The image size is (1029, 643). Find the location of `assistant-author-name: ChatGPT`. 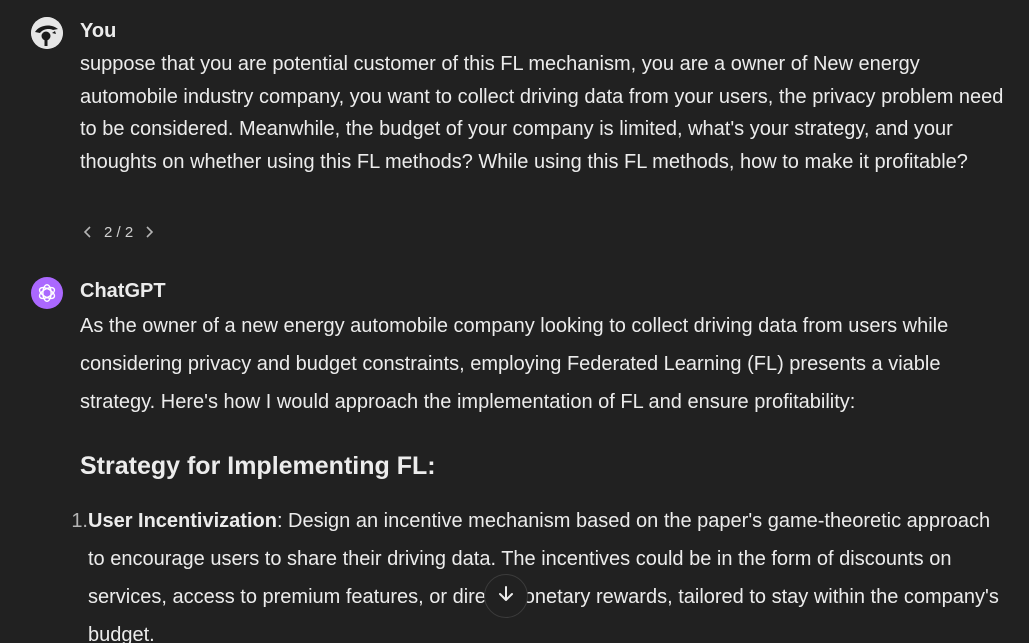

assistant-author-name: ChatGPT is located at coordinates (123, 291).